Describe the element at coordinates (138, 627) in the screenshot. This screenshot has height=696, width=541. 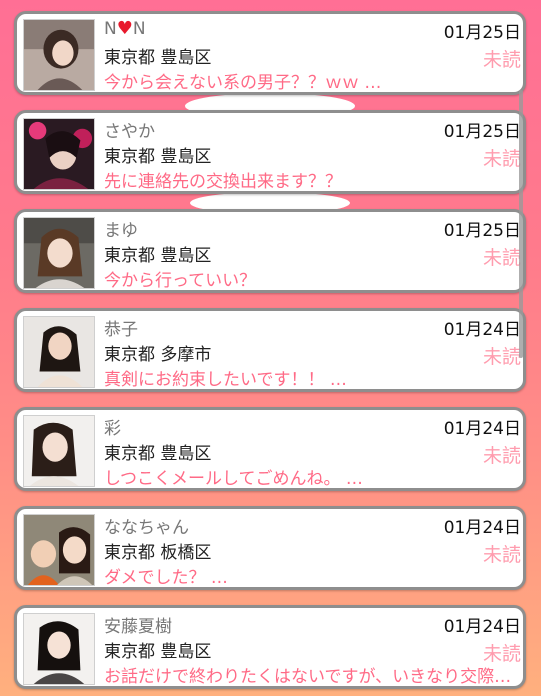
I see `sender-name: 安藤夏樹` at that location.